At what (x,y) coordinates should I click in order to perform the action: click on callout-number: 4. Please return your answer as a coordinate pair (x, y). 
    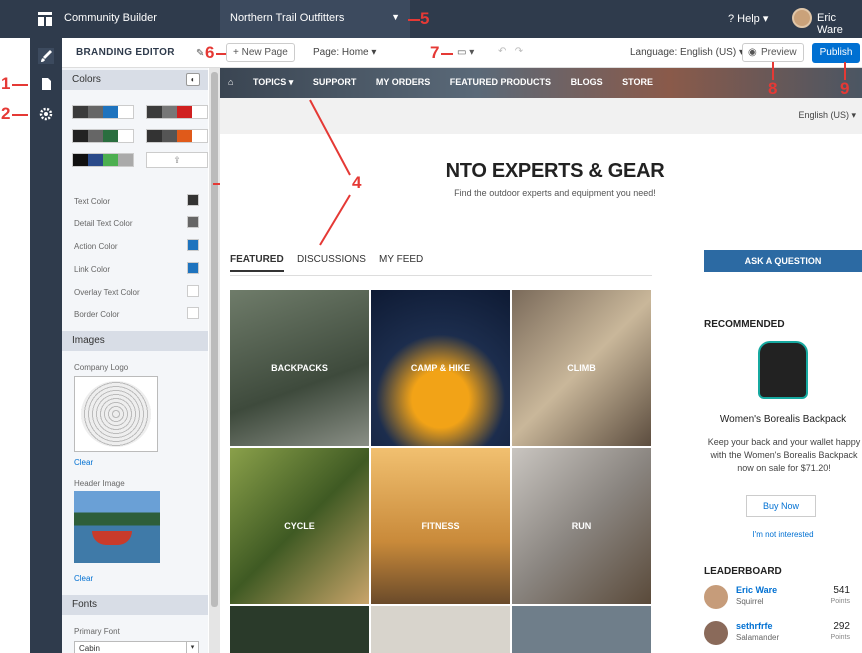
    Looking at the image, I should click on (357, 182).